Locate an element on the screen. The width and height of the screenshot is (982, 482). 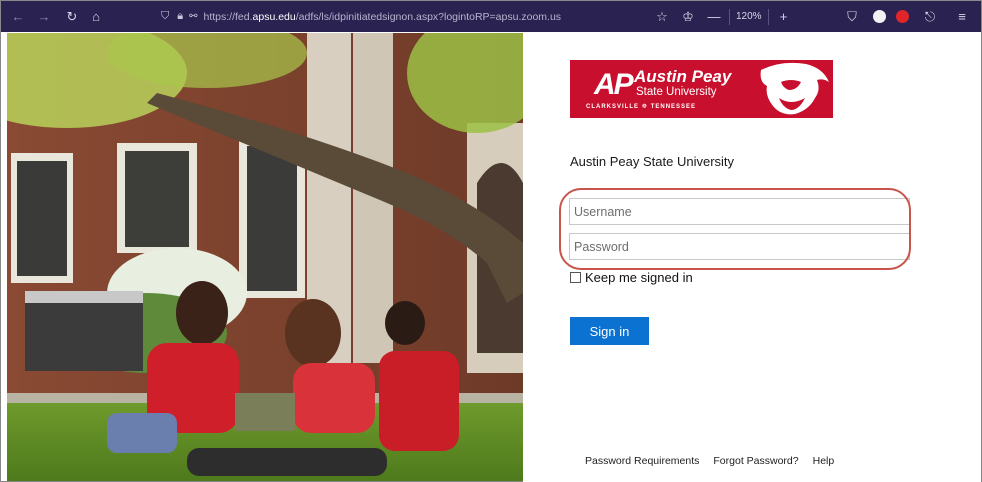
lock-icon: 🔒︎ is located at coordinates (180, 16).